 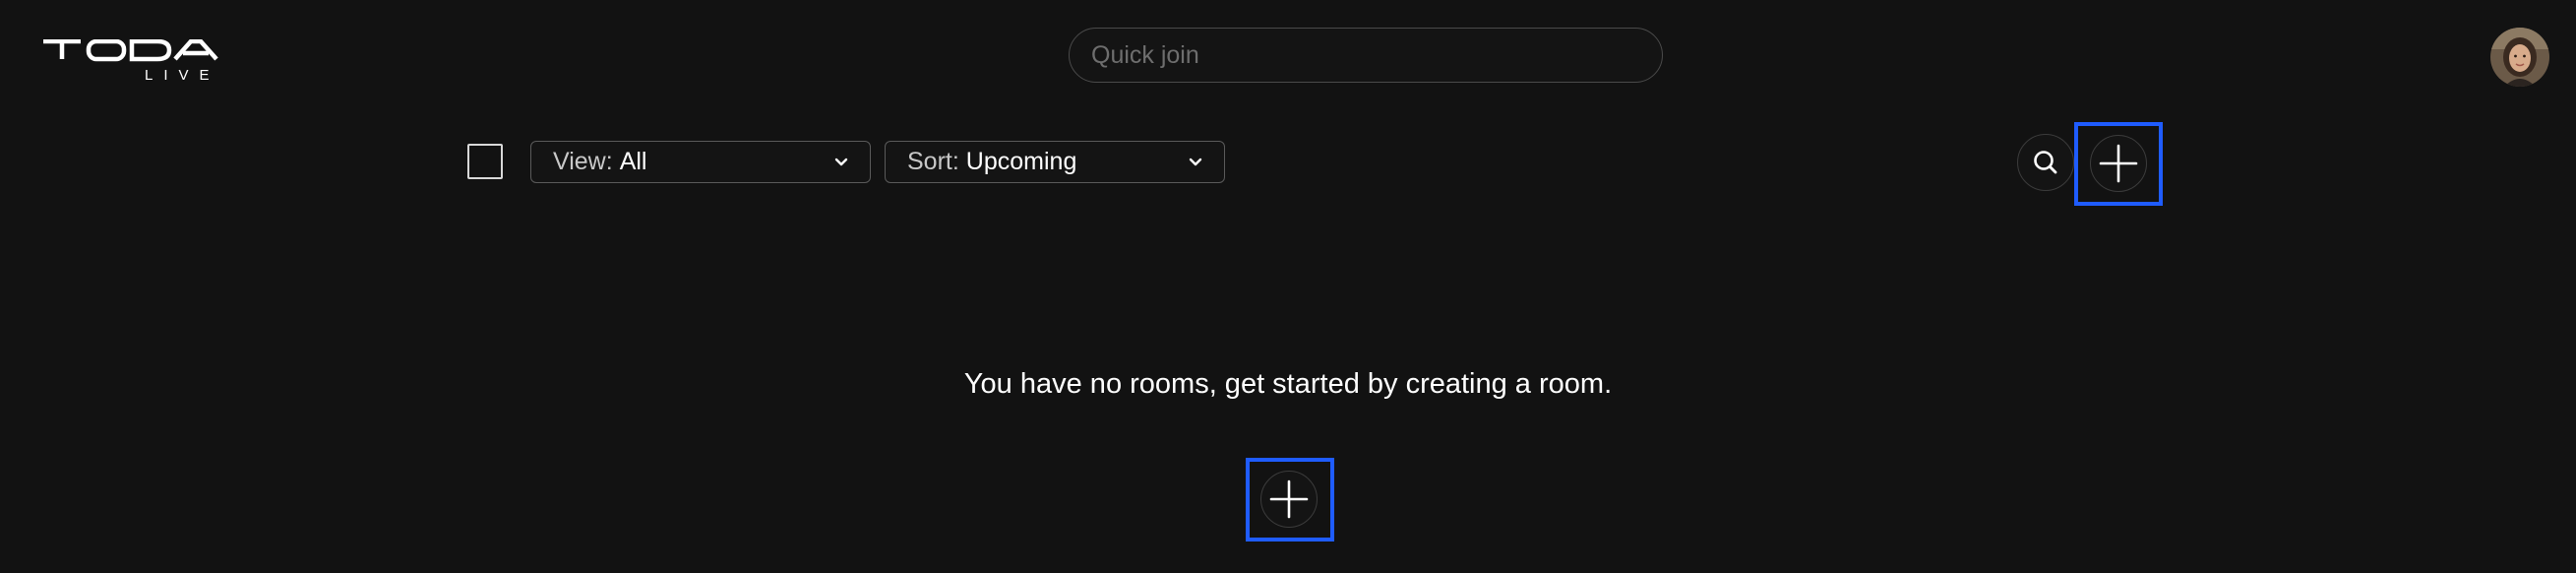 I want to click on view-dropdown: View: All, so click(x=700, y=162).